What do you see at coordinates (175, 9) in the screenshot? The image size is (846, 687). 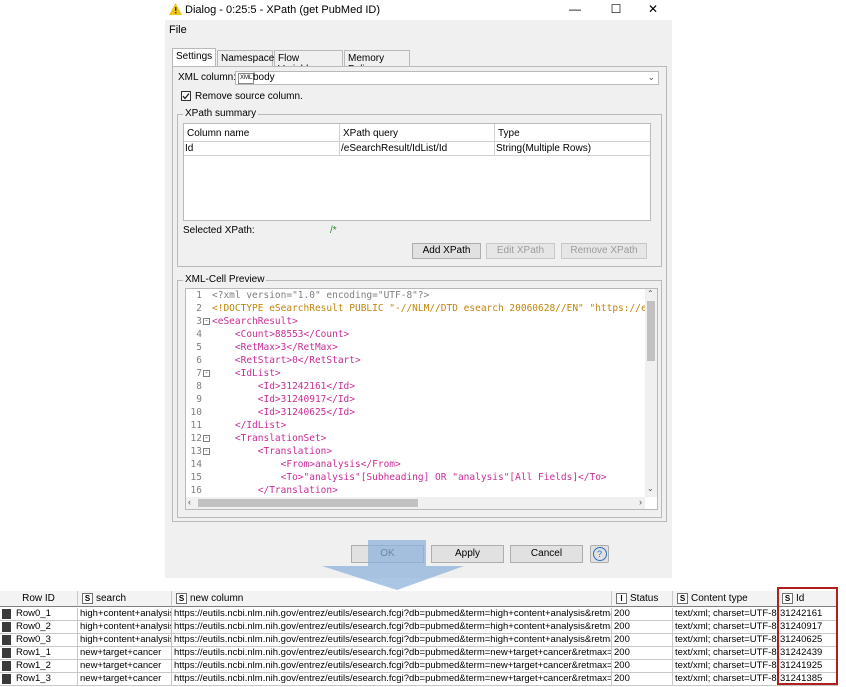 I see `warning-icon` at bounding box center [175, 9].